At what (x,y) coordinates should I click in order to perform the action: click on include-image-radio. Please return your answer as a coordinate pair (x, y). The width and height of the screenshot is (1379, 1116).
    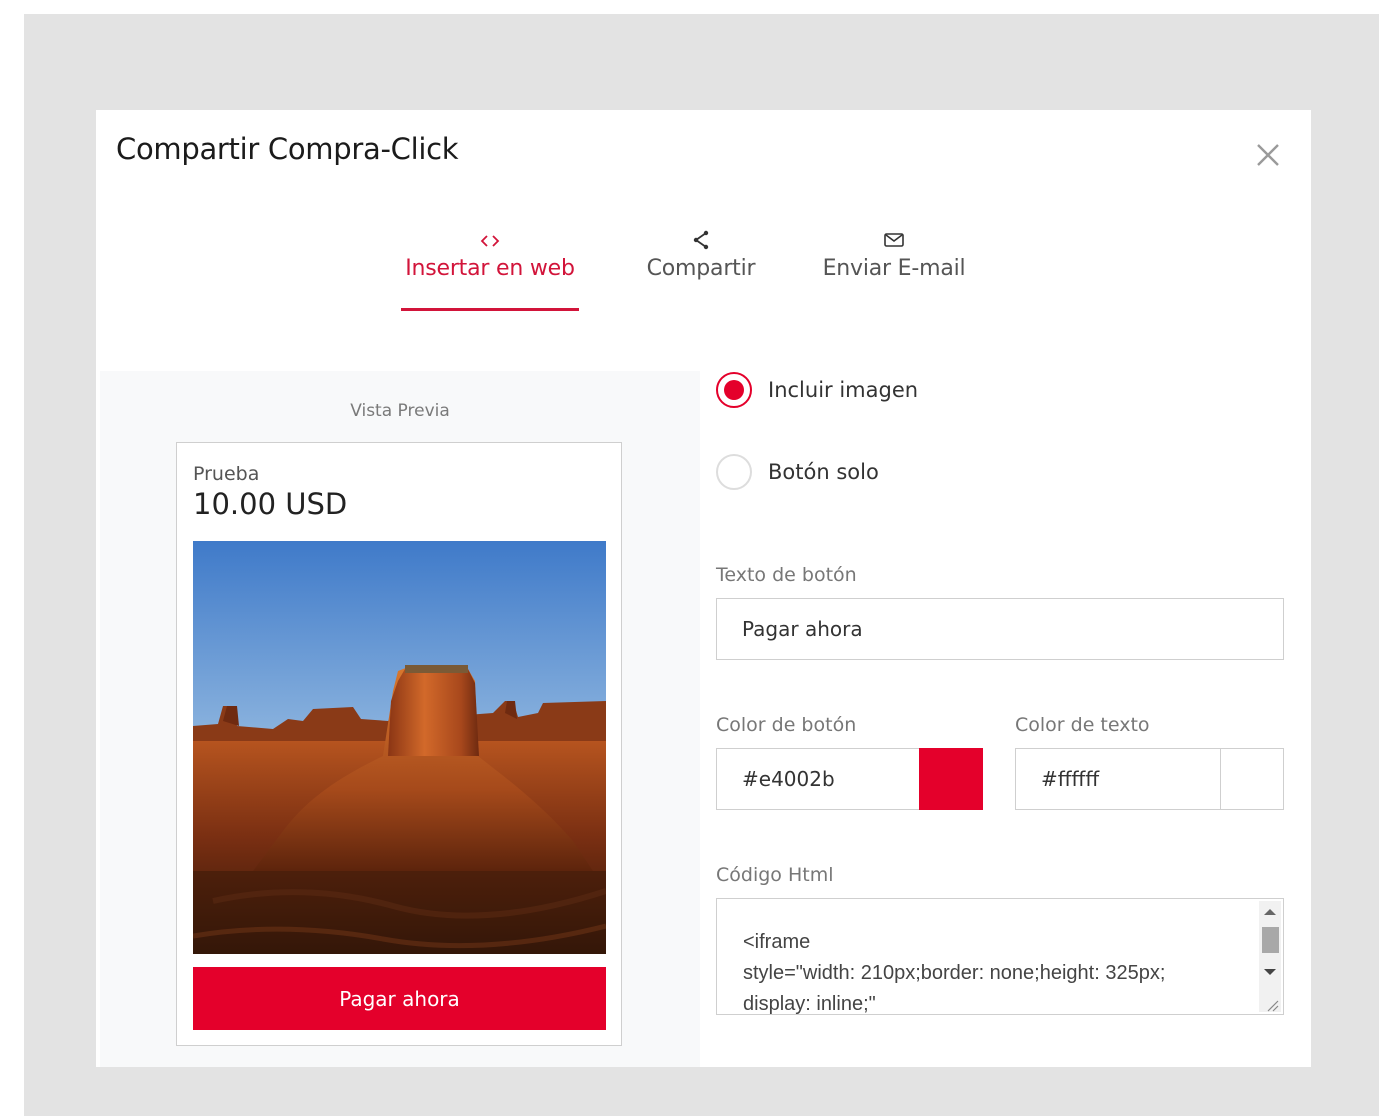
    Looking at the image, I should click on (734, 390).